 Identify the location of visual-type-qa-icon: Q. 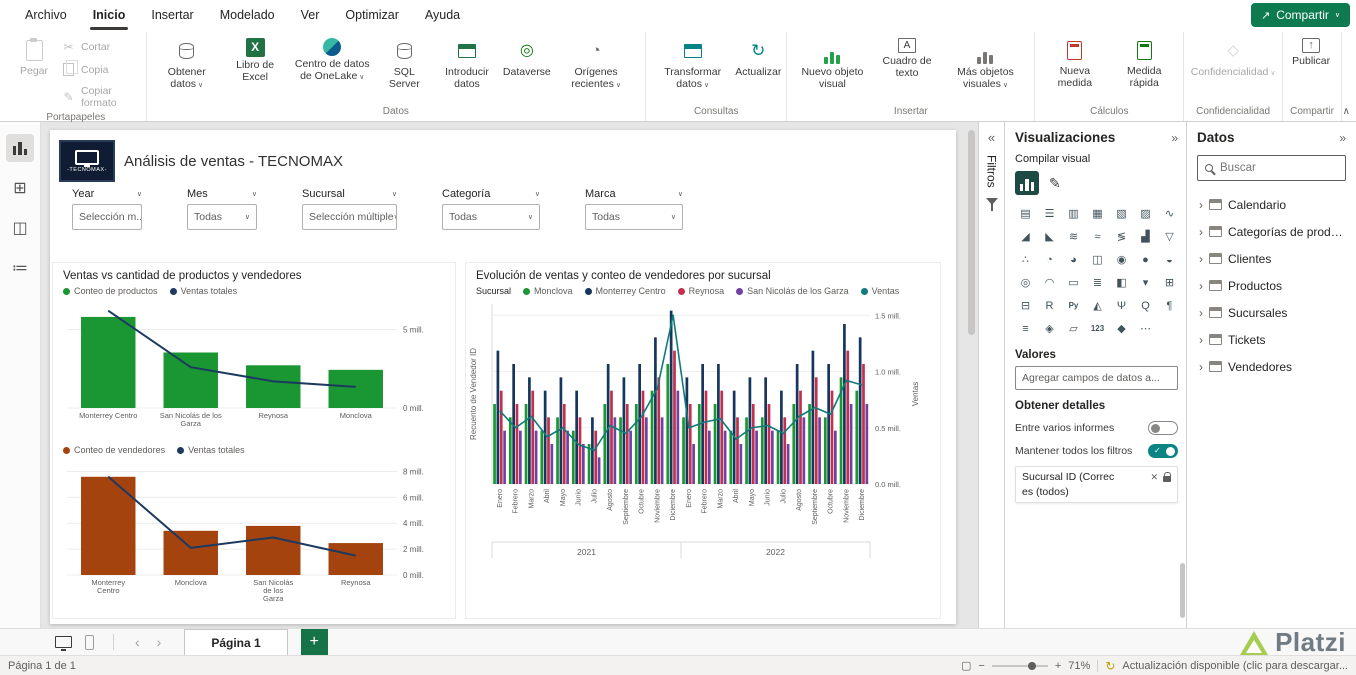
(1145, 305).